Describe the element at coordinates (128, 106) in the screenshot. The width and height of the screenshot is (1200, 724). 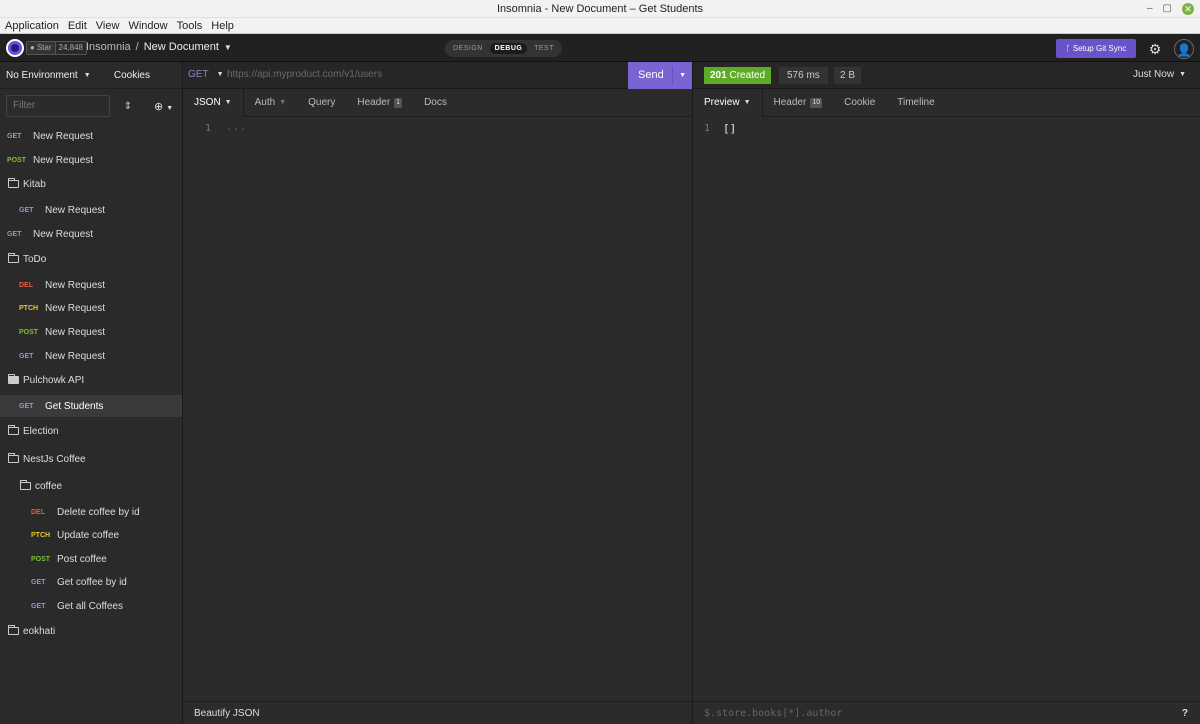
I see `sort-icon: ⇕` at that location.